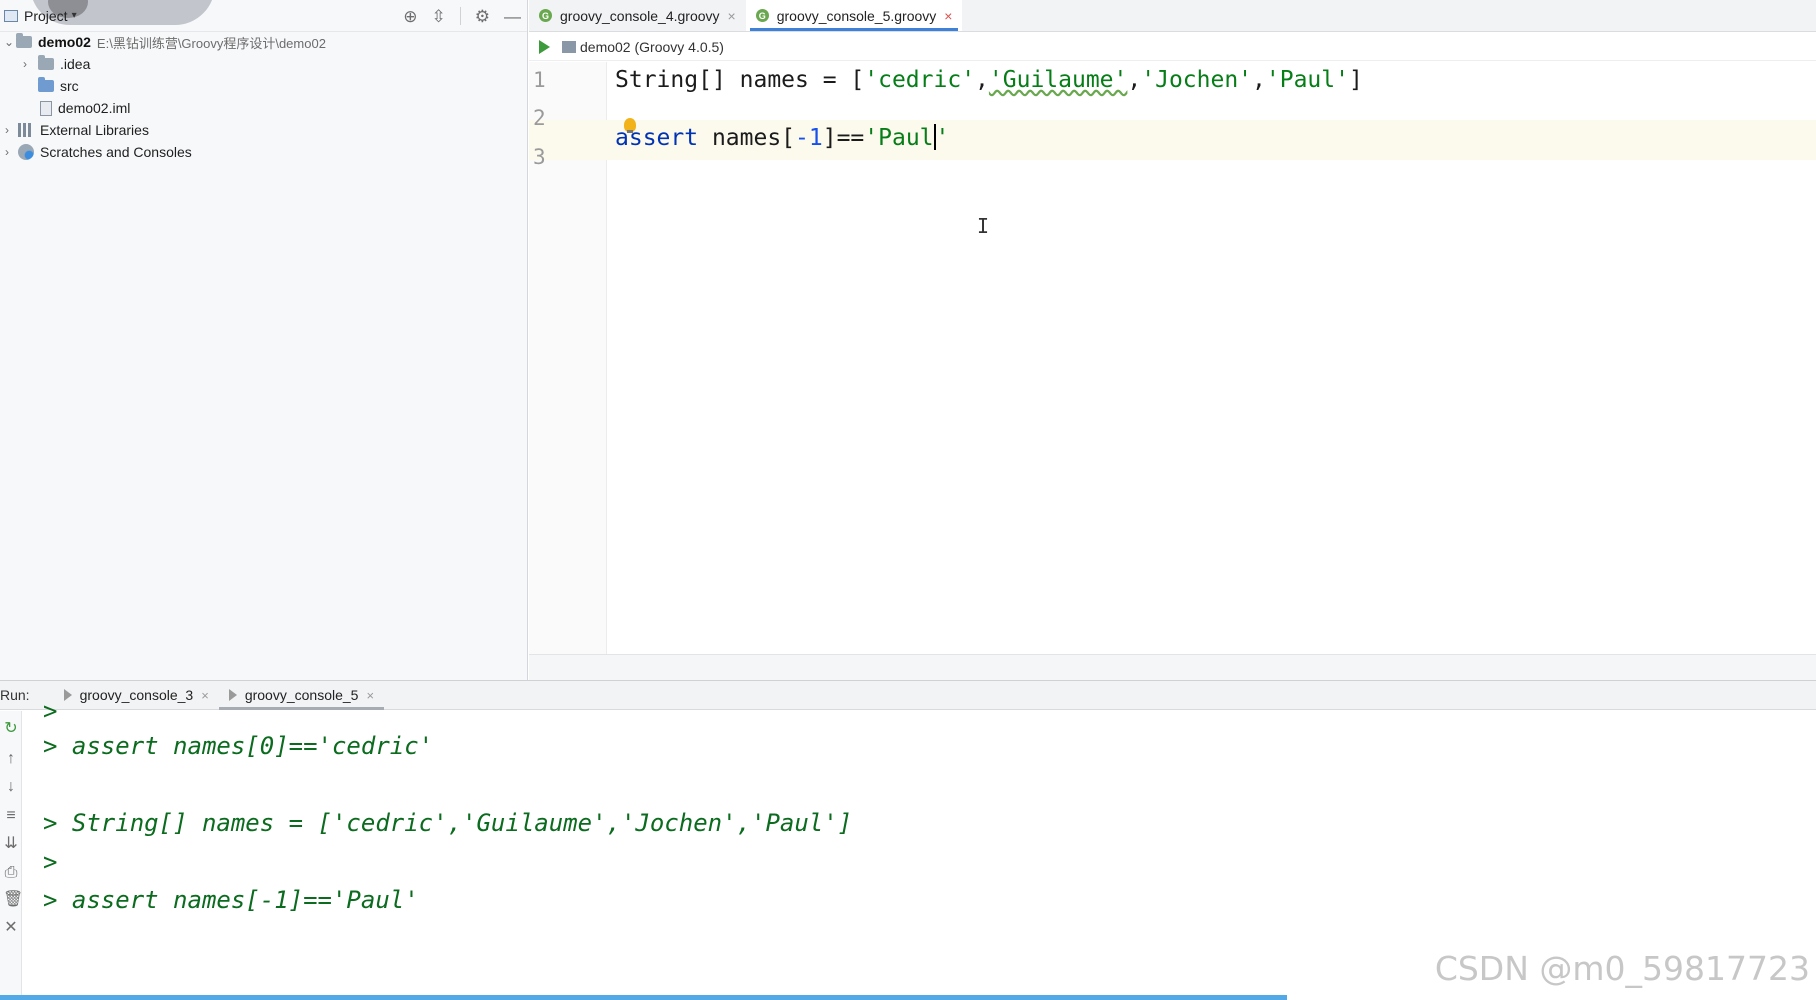  Describe the element at coordinates (983, 226) in the screenshot. I see `ibeam-cursor-icon: I` at that location.